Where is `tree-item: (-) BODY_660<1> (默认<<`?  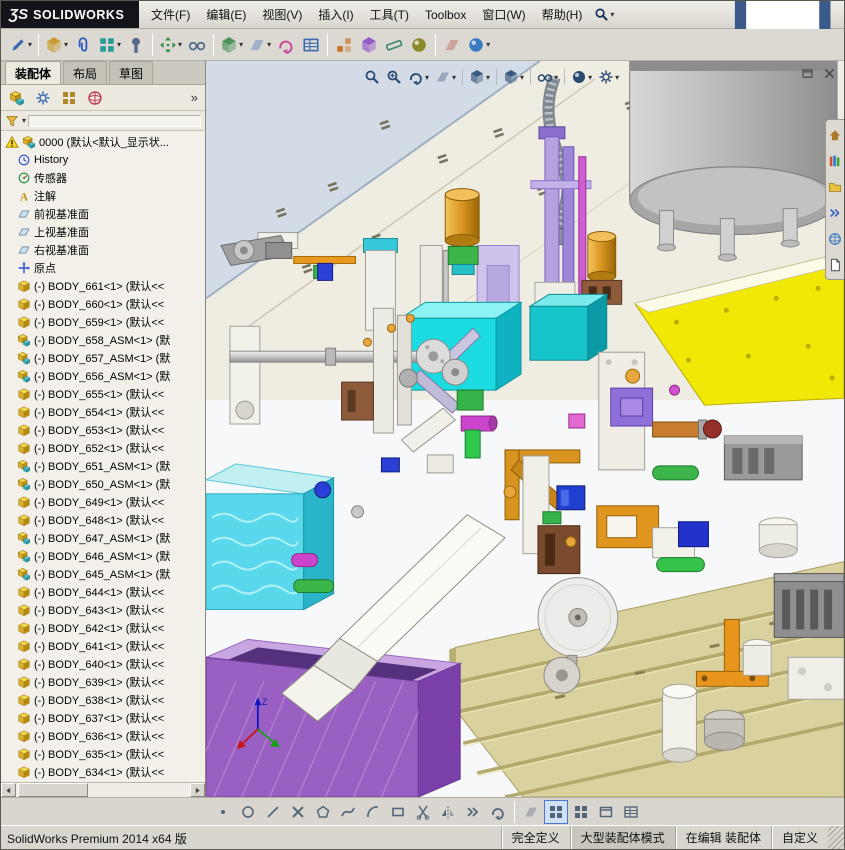
tree-item: (-) BODY_660<1> (默认<< is located at coordinates (104, 304).